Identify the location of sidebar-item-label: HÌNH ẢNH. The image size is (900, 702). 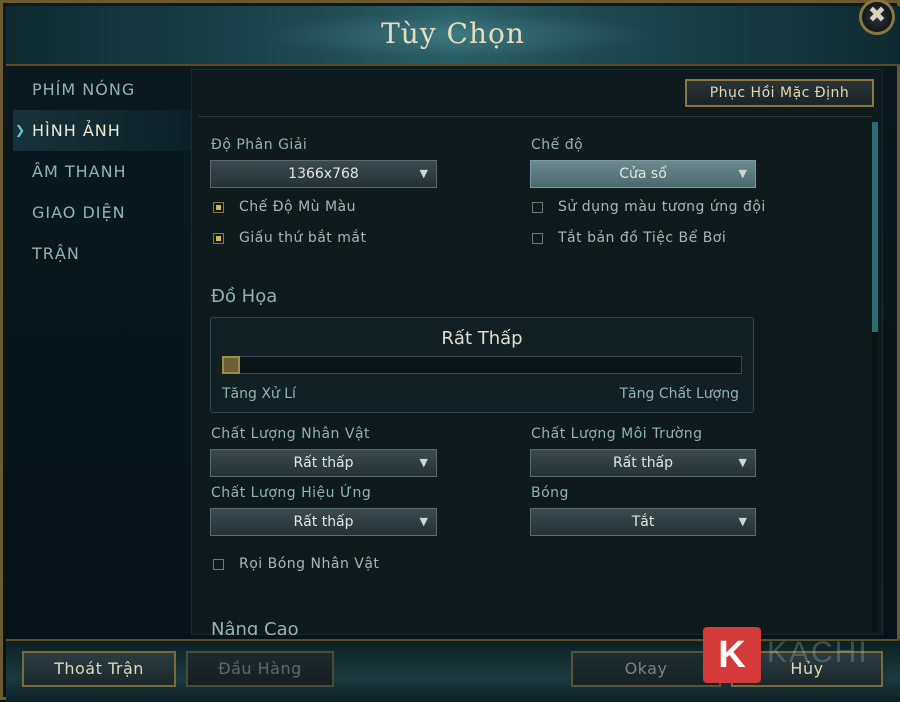
(76, 130).